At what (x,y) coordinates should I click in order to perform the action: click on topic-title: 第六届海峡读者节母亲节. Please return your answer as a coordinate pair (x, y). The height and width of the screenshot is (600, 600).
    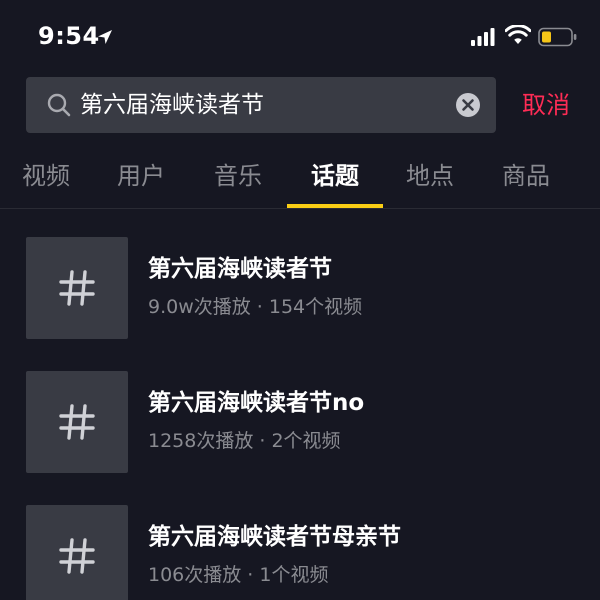
    Looking at the image, I should click on (274, 537).